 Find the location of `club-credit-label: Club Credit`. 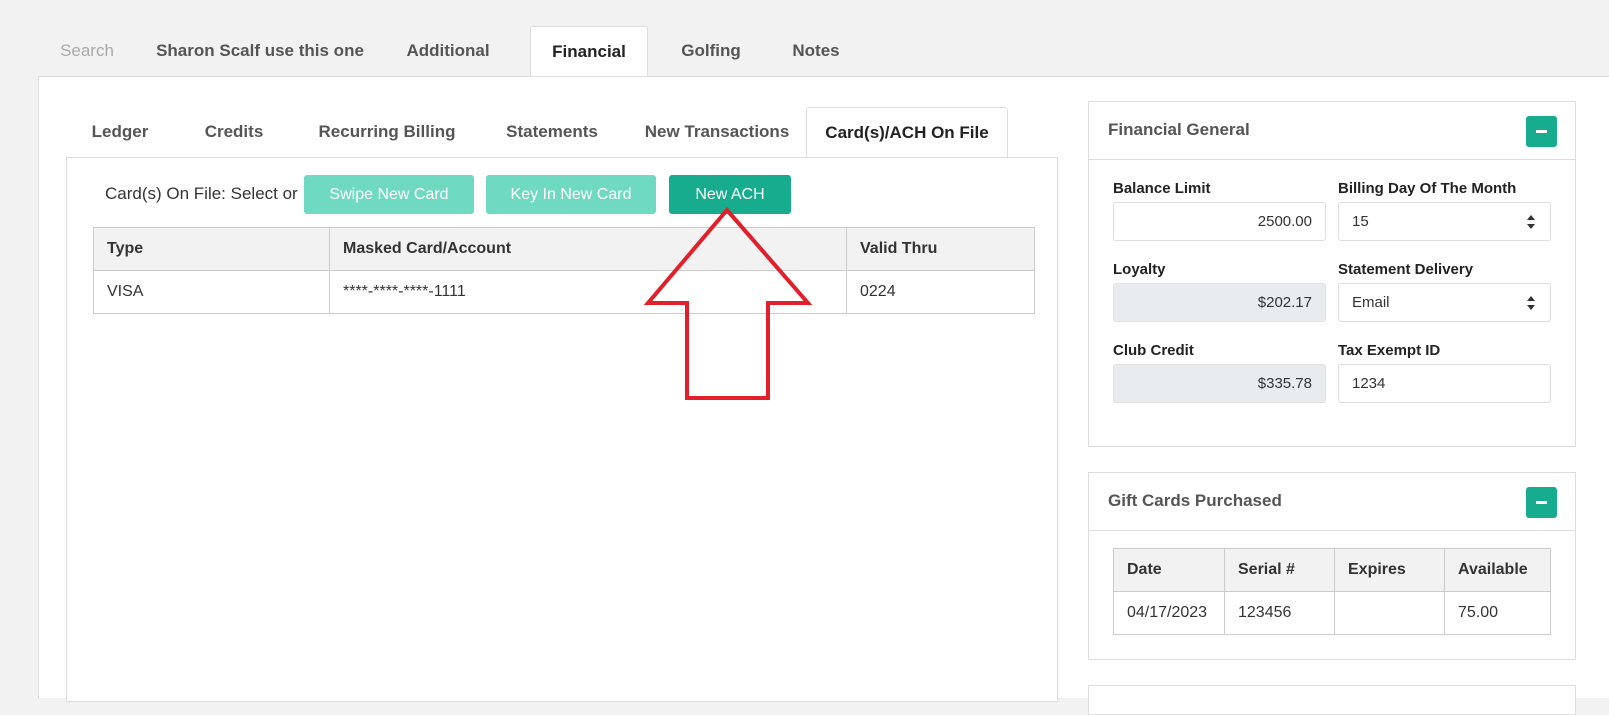

club-credit-label: Club Credit is located at coordinates (1153, 350).